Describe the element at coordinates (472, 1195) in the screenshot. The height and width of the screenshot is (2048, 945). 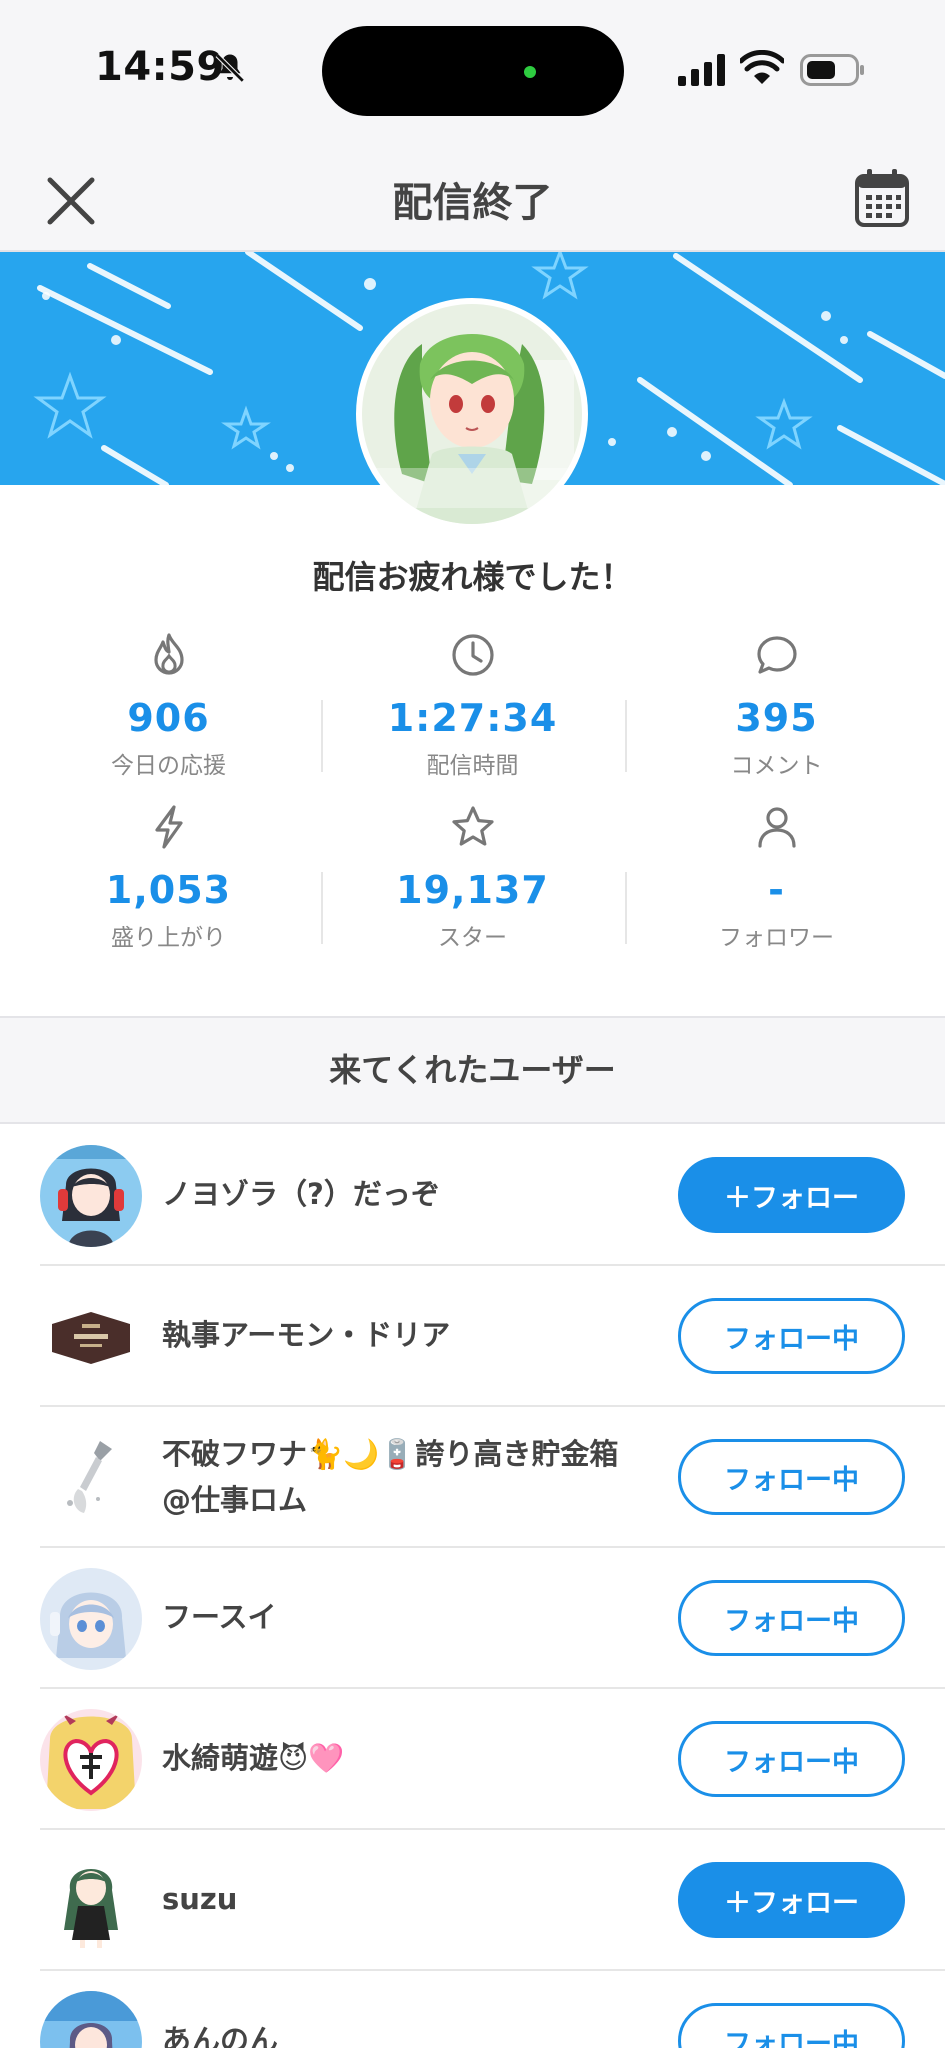
I see `list-item: ノヨゾラ（?）だっぞ ＋フォロー` at that location.